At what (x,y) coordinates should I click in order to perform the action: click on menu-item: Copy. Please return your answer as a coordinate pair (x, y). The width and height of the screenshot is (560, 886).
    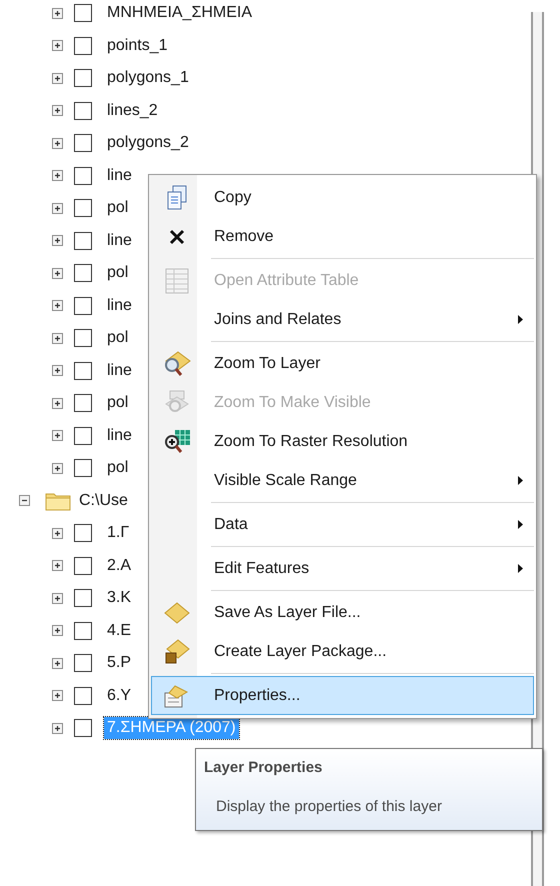
    Looking at the image, I should click on (342, 197).